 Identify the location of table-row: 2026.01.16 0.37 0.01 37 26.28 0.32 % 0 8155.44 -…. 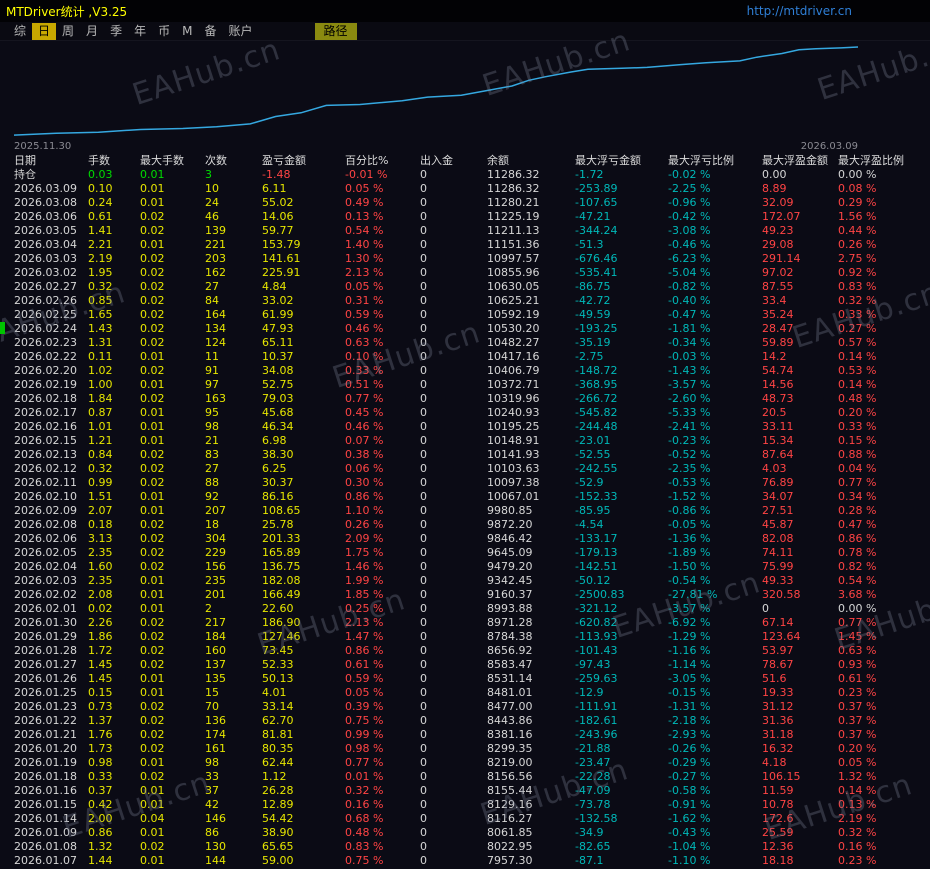
(465, 791).